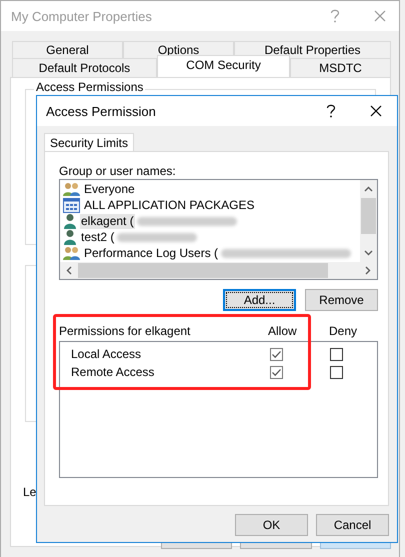 Image resolution: width=405 pixels, height=557 pixels. I want to click on list-item: test2 (, so click(98, 237).